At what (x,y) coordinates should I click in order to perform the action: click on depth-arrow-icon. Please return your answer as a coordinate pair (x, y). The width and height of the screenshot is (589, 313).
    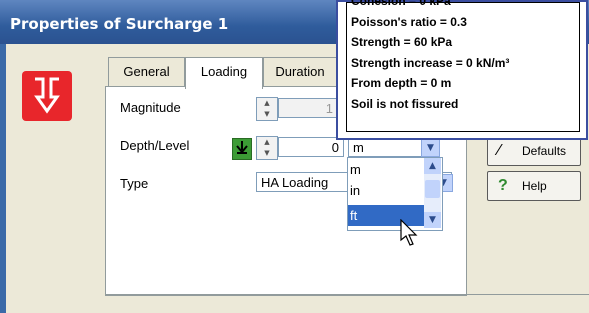
    Looking at the image, I should click on (242, 149).